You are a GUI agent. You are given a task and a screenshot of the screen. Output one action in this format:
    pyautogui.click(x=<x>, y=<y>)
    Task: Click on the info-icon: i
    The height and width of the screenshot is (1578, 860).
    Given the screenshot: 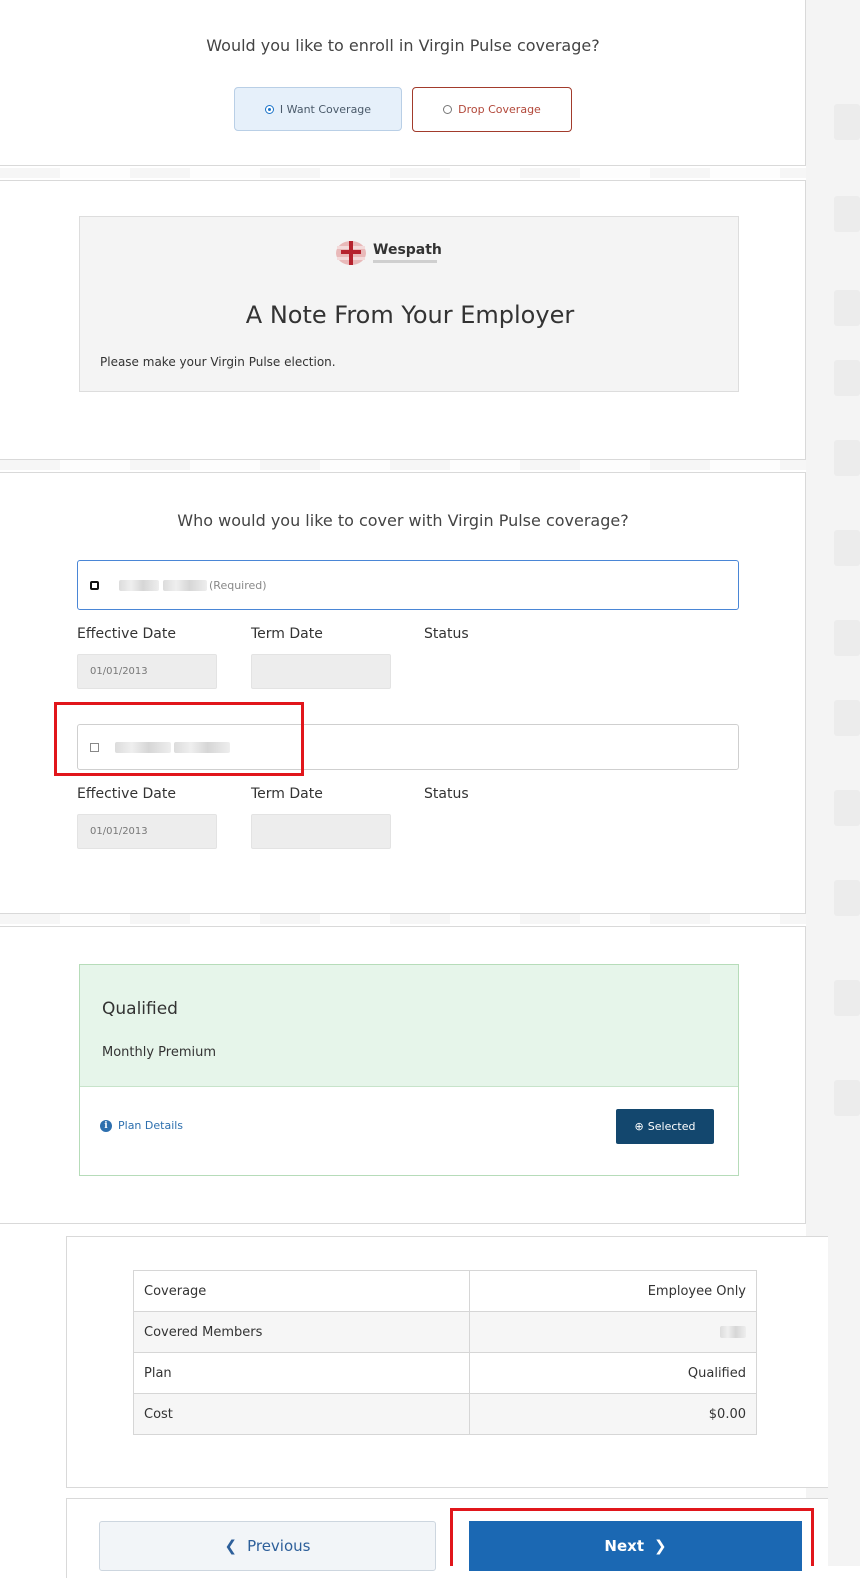 What is the action you would take?
    pyautogui.click(x=106, y=1125)
    